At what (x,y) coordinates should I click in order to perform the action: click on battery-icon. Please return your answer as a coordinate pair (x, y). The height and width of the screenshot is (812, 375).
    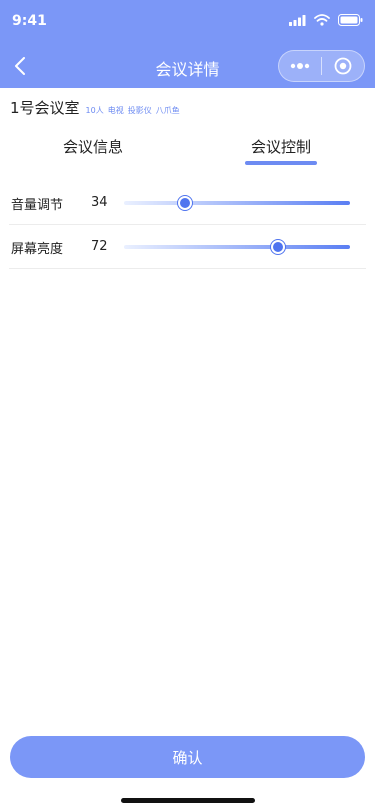
    Looking at the image, I should click on (350, 20).